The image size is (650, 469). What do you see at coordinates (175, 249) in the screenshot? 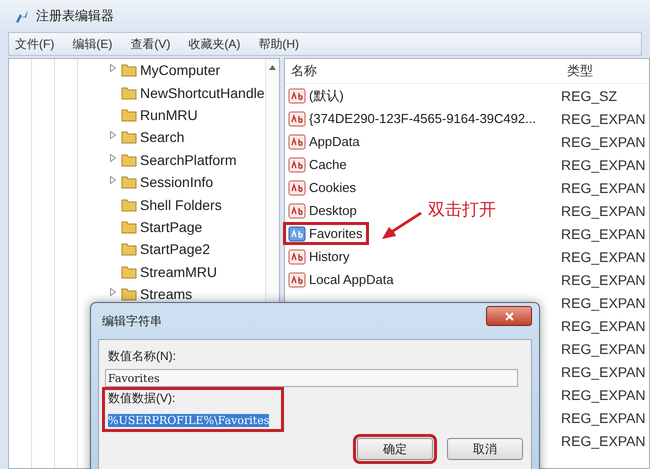
I see `tree-item: StartPage2` at bounding box center [175, 249].